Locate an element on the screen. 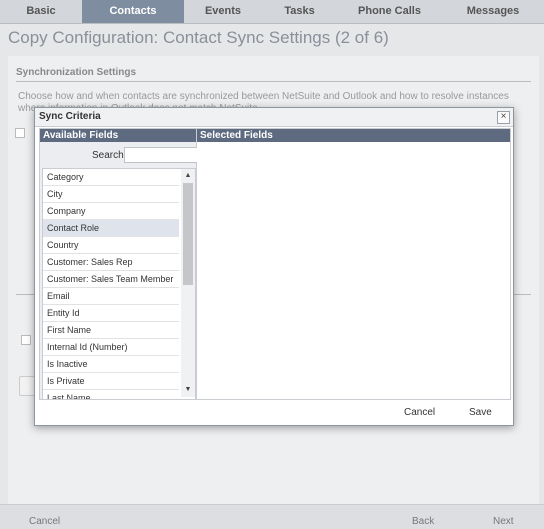 The height and width of the screenshot is (529, 544). dialog-footer: Cancel Save is located at coordinates (274, 412).